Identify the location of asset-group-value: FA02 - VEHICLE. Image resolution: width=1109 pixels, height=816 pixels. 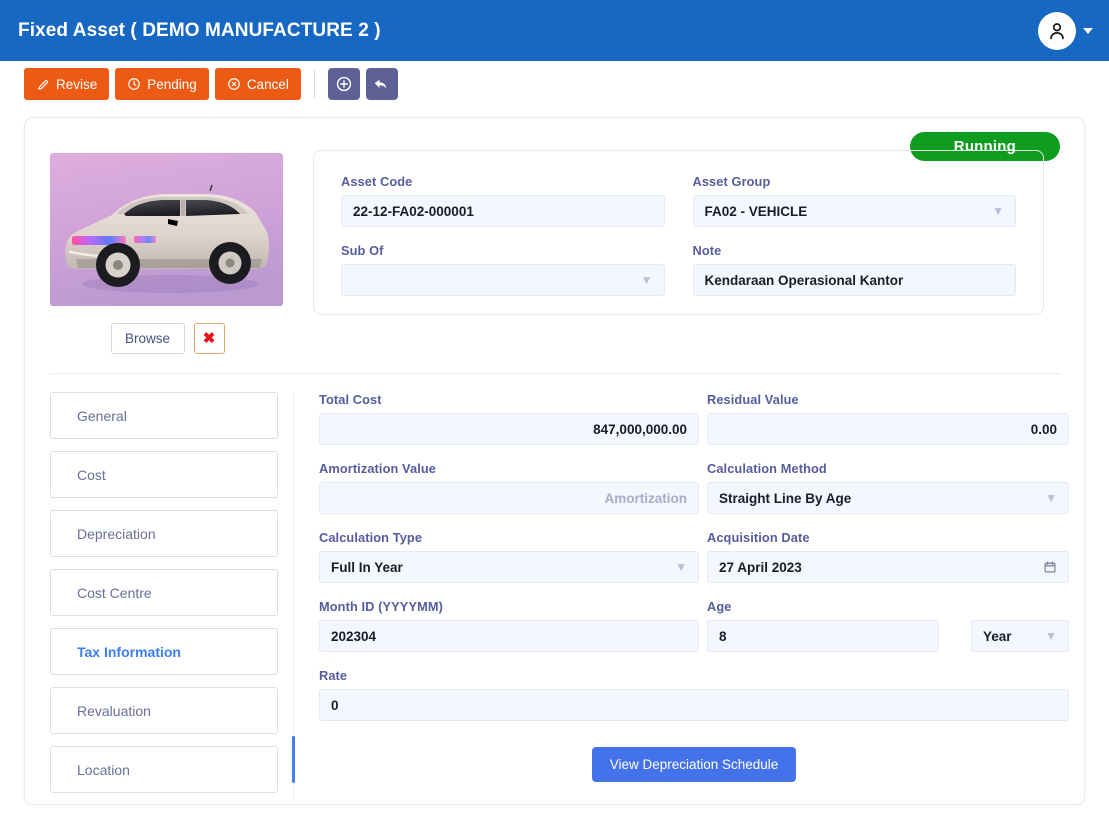
(756, 211).